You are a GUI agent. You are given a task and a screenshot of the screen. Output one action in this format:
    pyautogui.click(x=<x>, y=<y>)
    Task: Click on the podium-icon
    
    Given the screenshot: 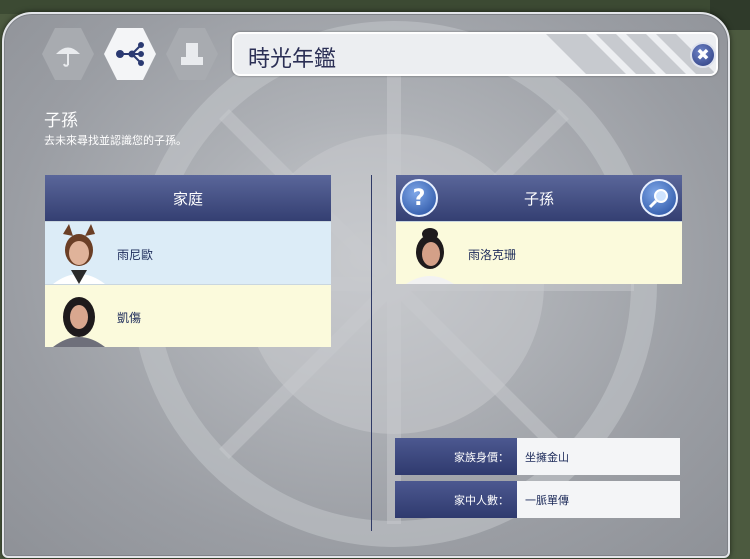 What is the action you would take?
    pyautogui.click(x=192, y=54)
    